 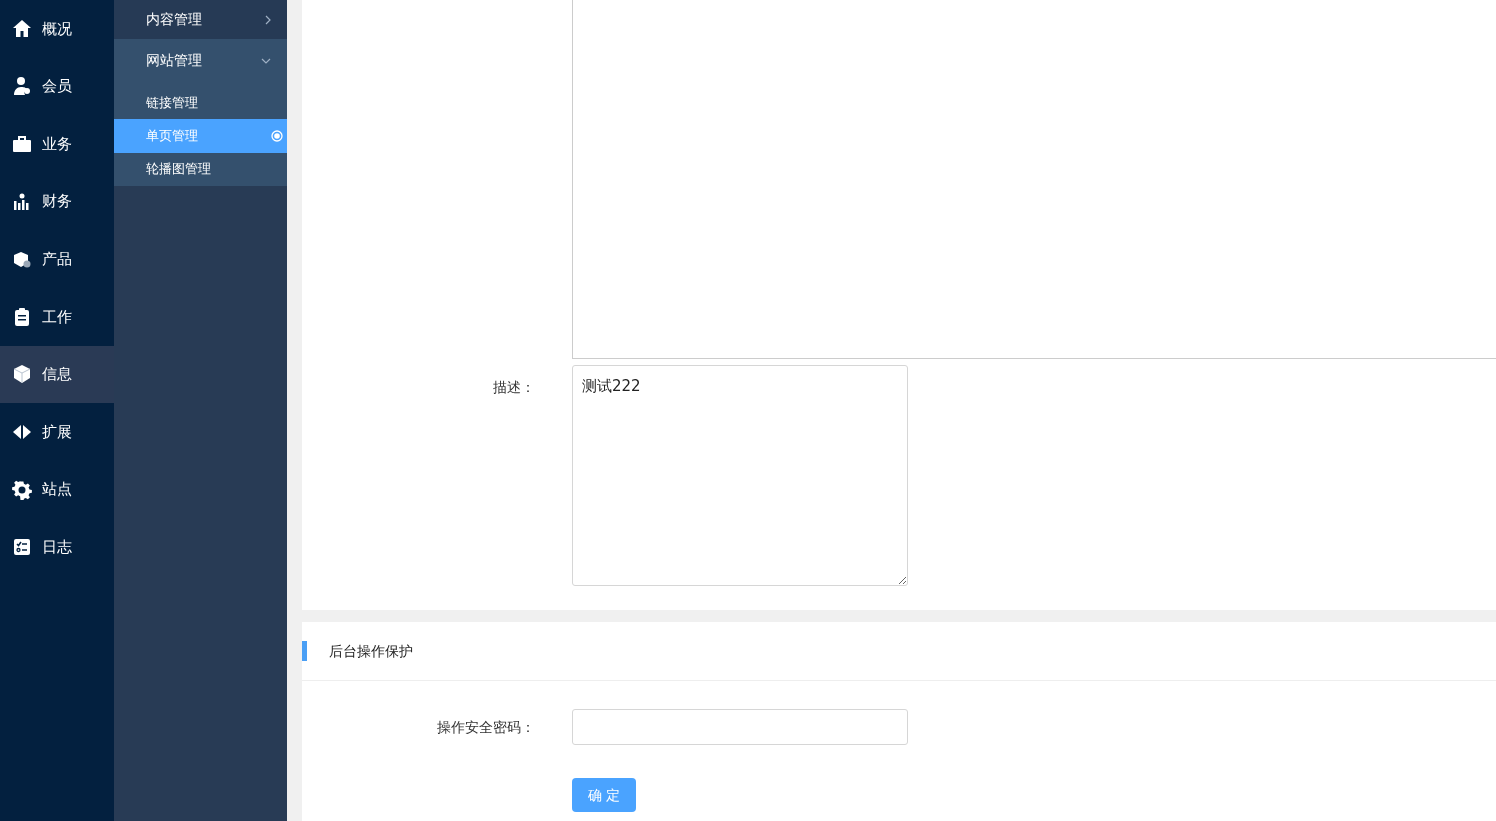 What do you see at coordinates (22, 547) in the screenshot?
I see `checklist-icon` at bounding box center [22, 547].